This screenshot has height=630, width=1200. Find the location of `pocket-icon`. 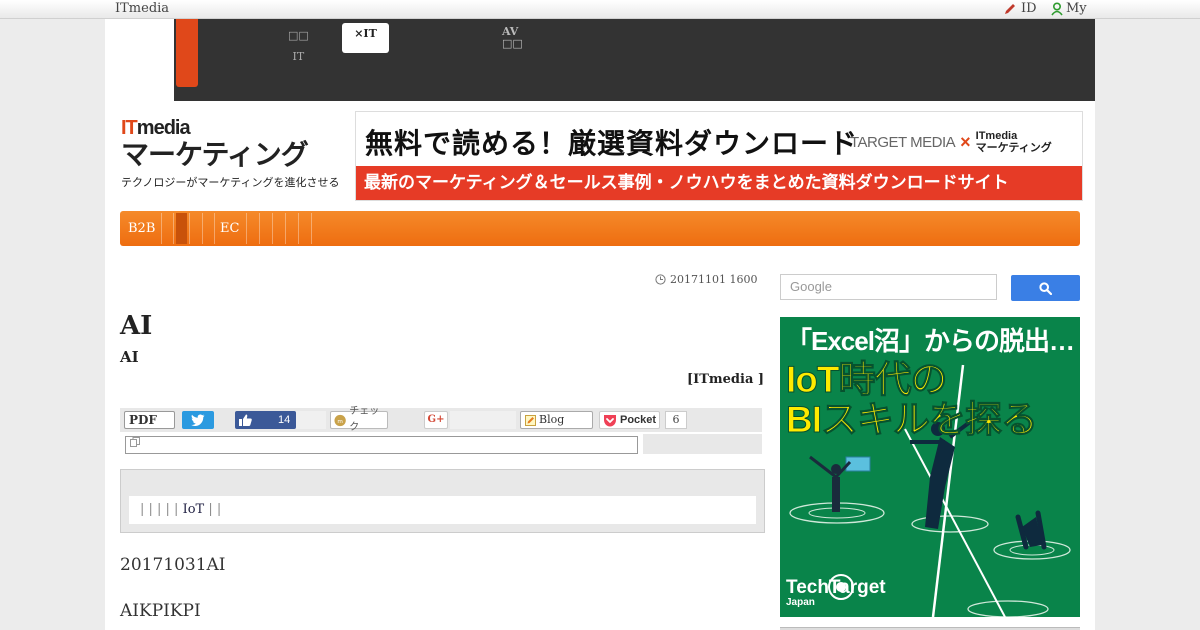

pocket-icon is located at coordinates (610, 420).